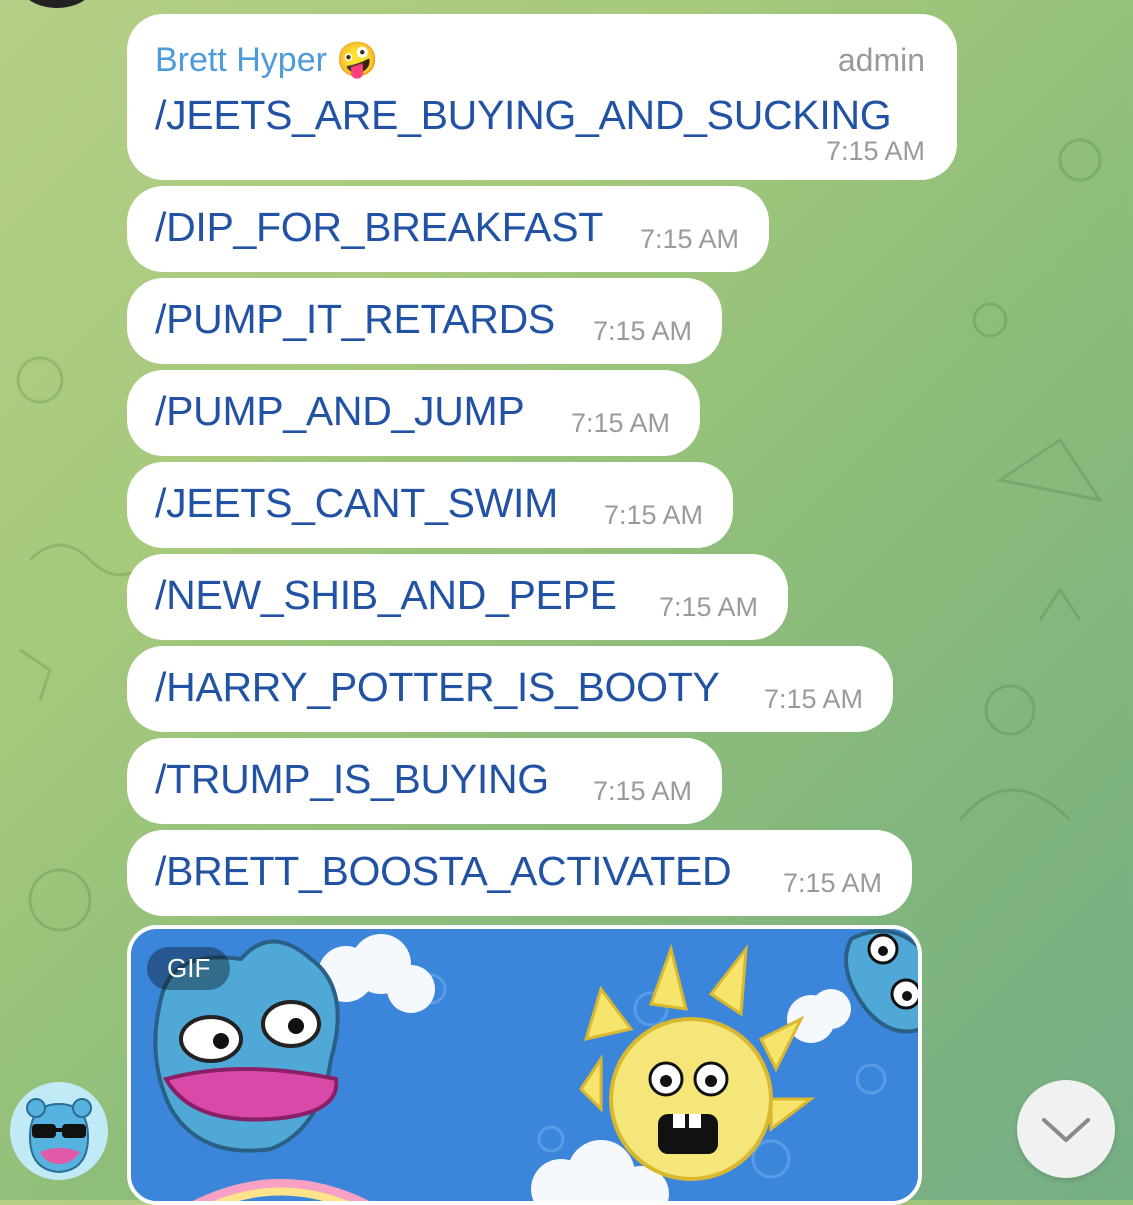 This screenshot has height=1205, width=1133. What do you see at coordinates (355, 319) in the screenshot?
I see `command-link: /PUMP_IT_RETARDS` at bounding box center [355, 319].